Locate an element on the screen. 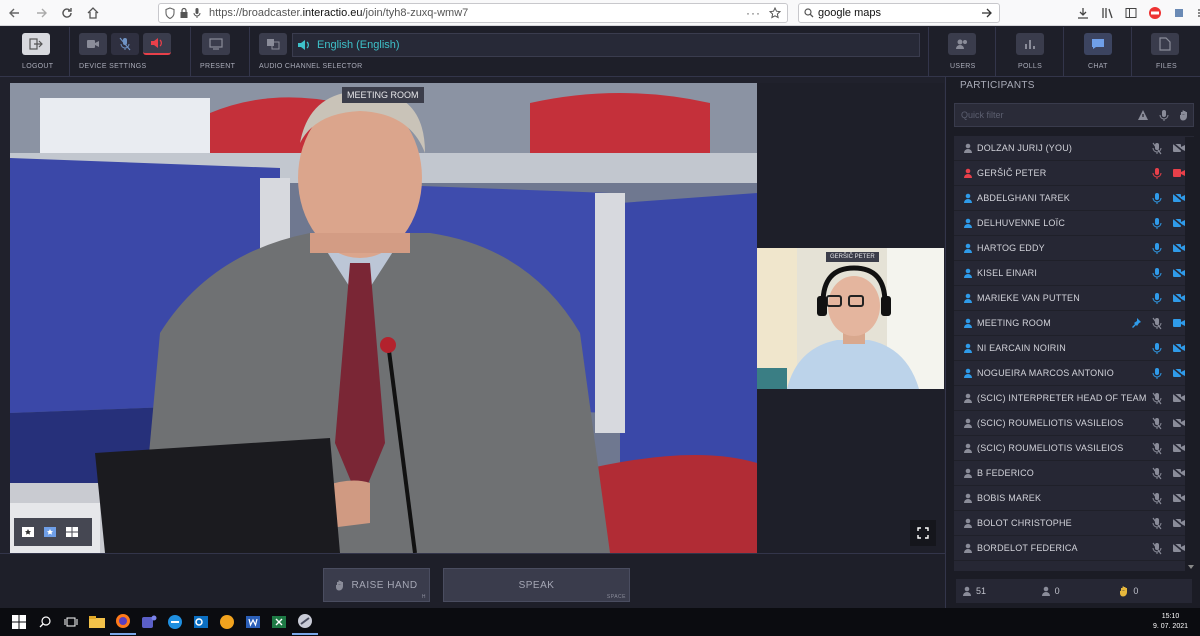 The image size is (1200, 636). polls-button is located at coordinates (1030, 44).